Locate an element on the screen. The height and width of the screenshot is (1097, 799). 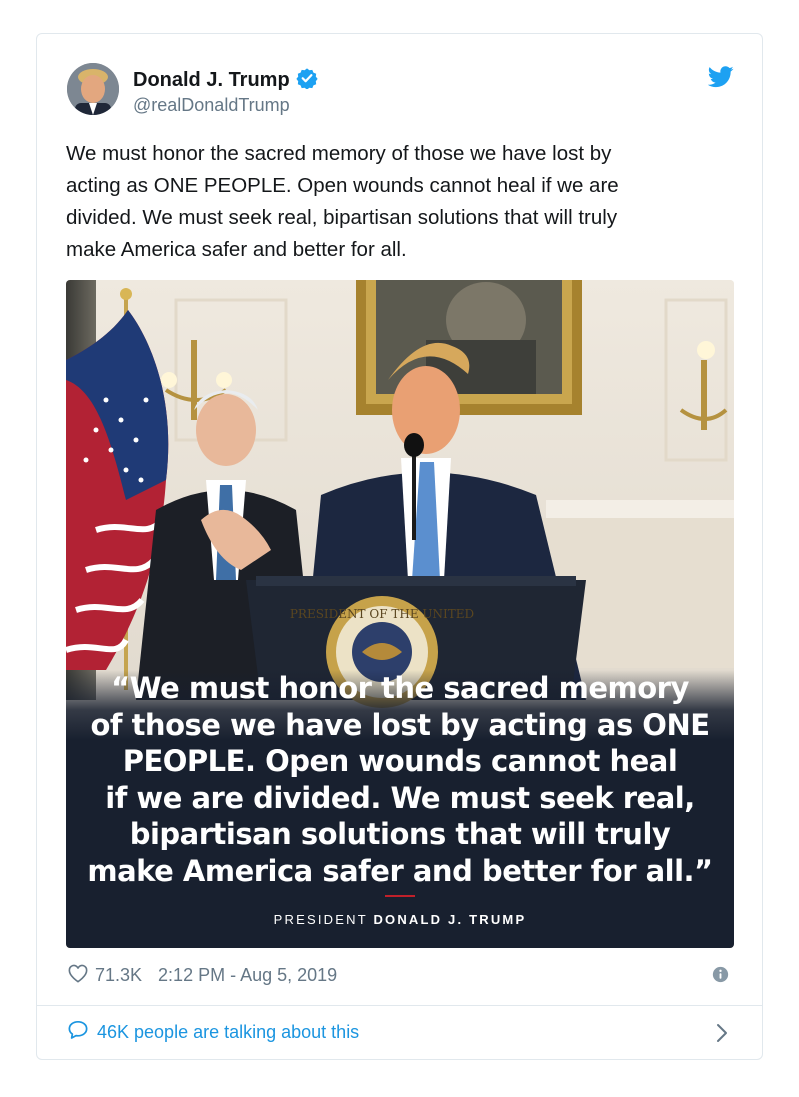
author-handle: @realDonaldTrump is located at coordinates (211, 105).